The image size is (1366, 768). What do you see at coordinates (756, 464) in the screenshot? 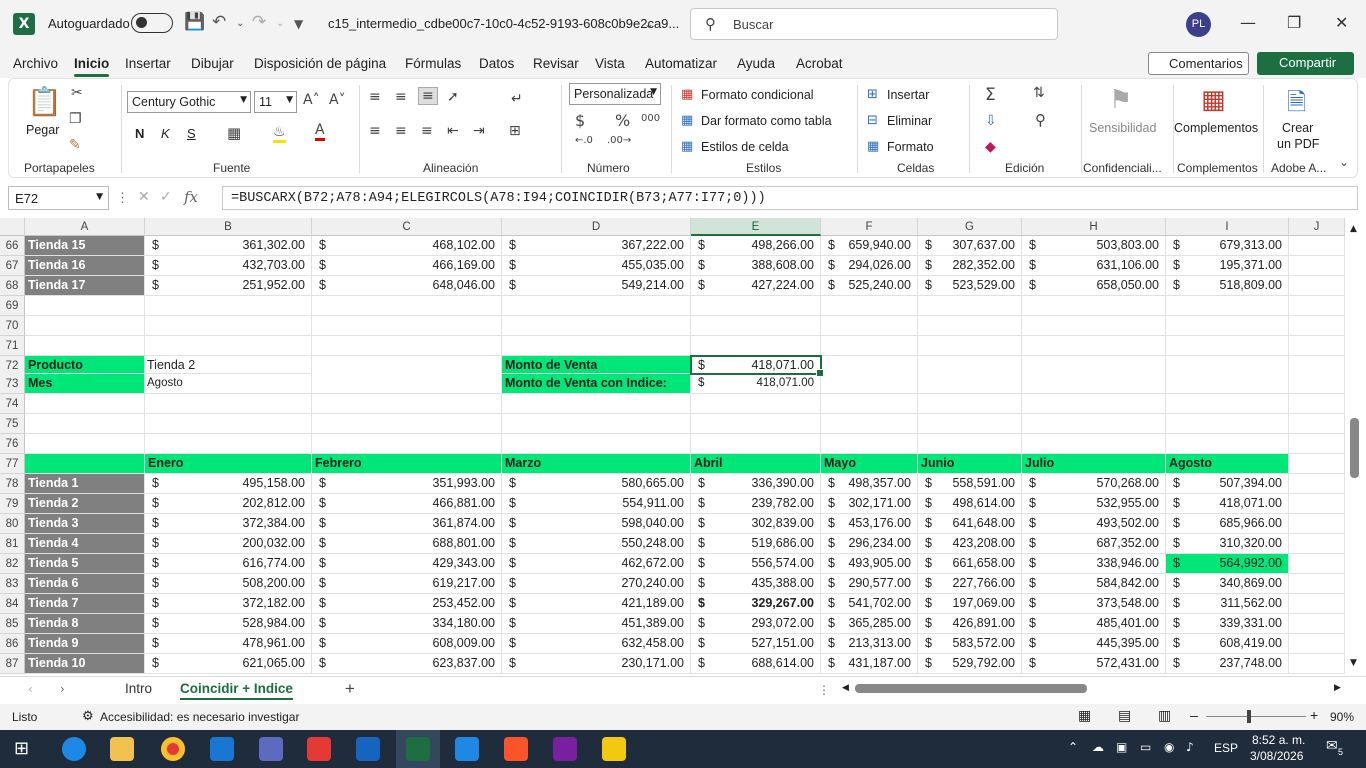
I see `month-header: Abril` at bounding box center [756, 464].